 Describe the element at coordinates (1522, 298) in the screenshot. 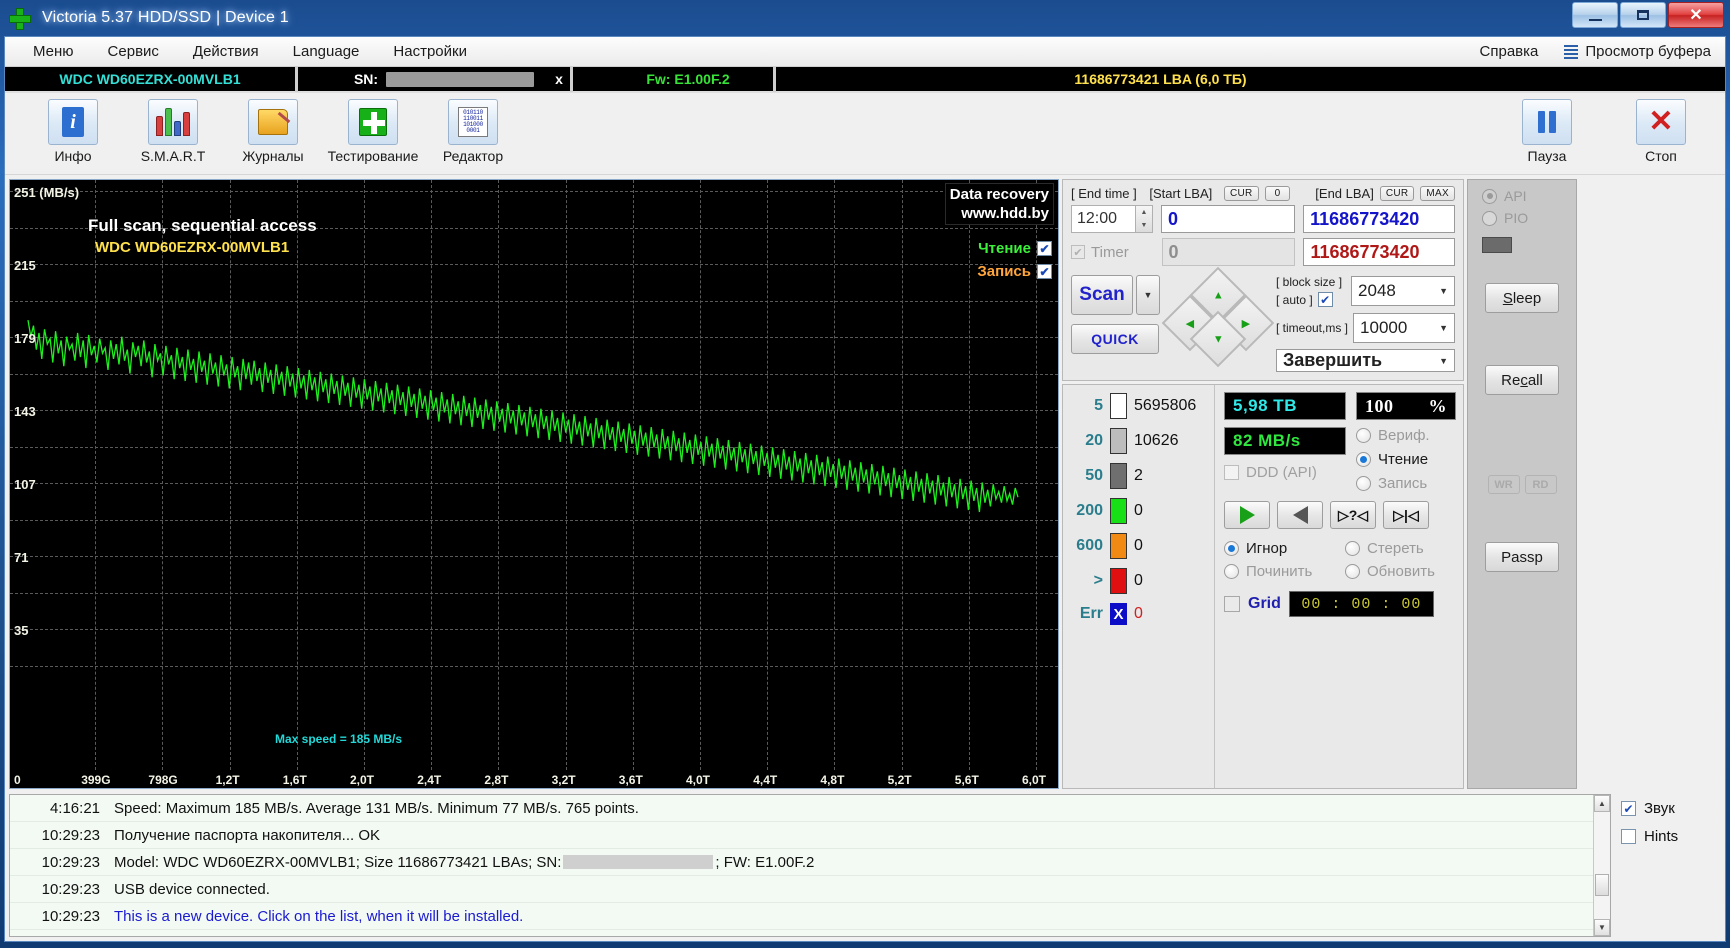

I see `sleep-button: Sleep` at that location.